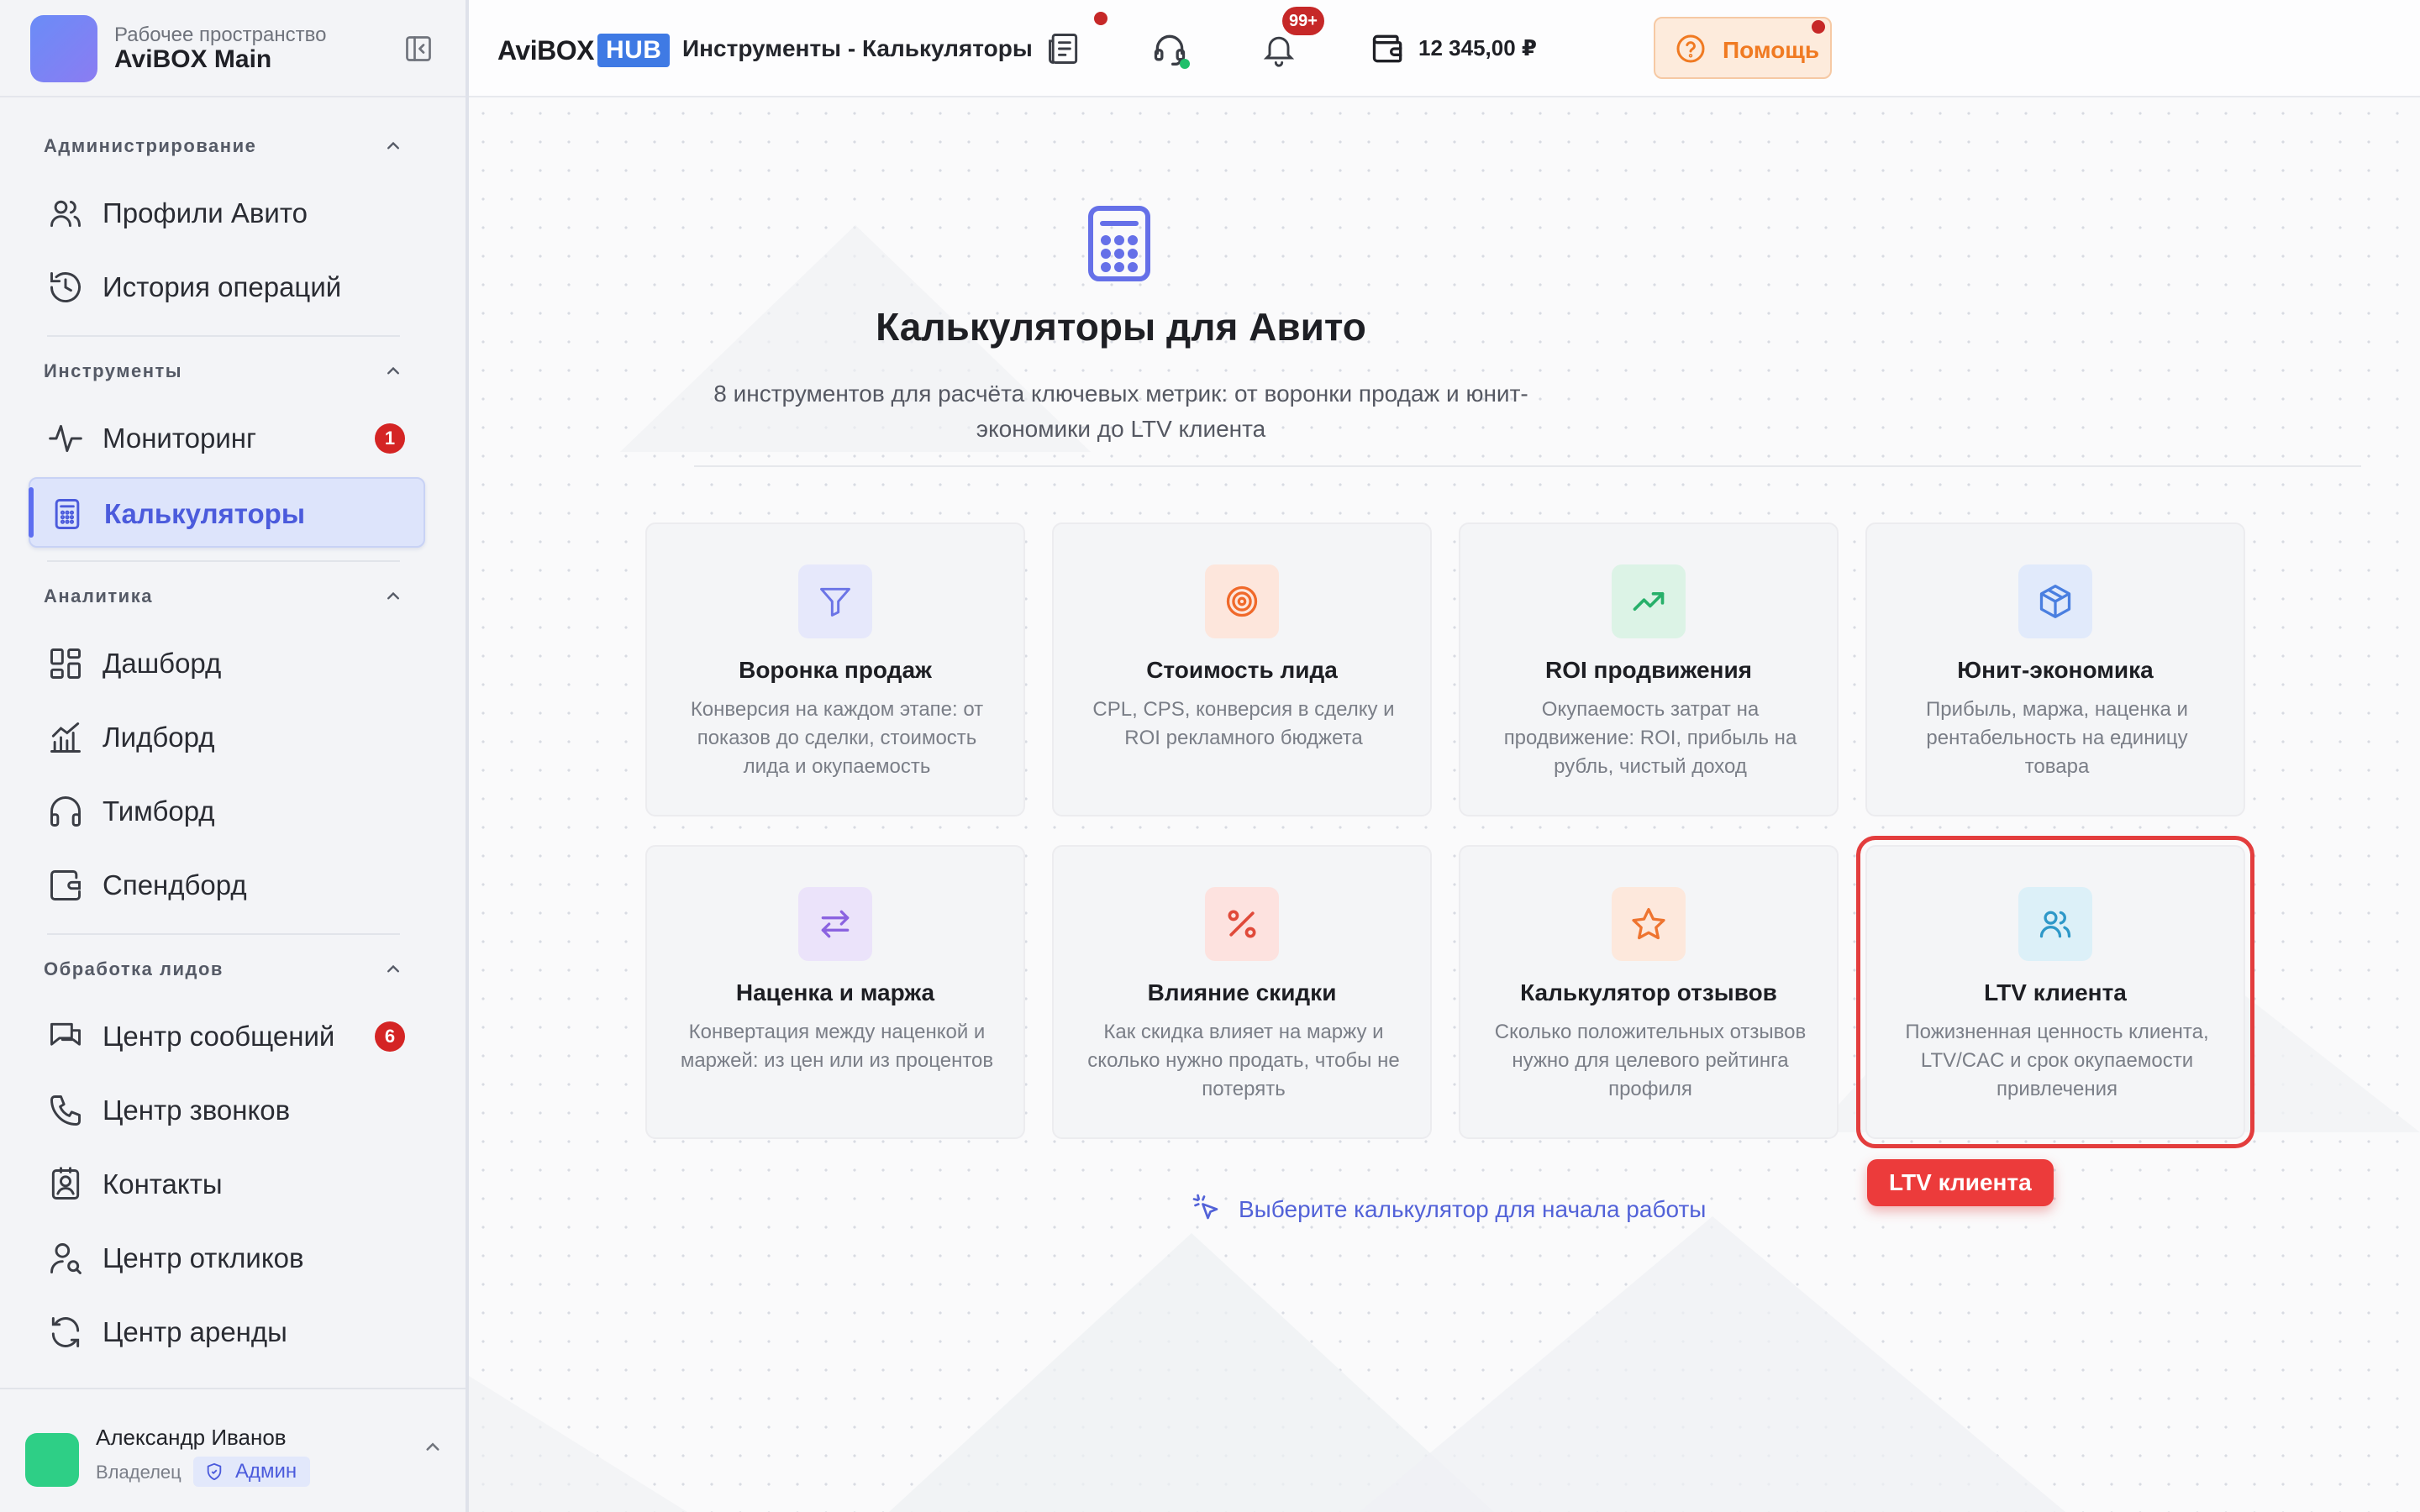  I want to click on sidebar-item-rent: Центр аренды, so click(227, 1332).